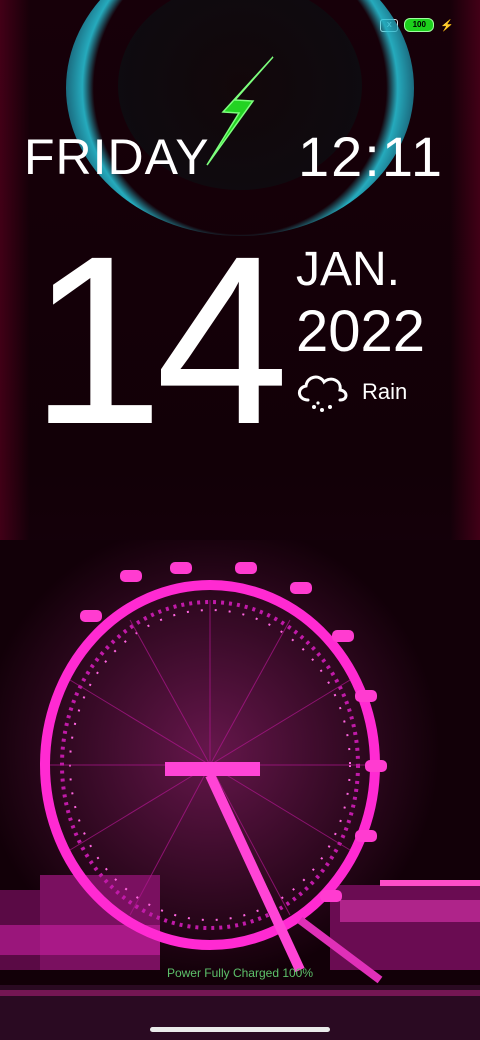 The width and height of the screenshot is (480, 1040). I want to click on date-day-number: 14, so click(159, 340).